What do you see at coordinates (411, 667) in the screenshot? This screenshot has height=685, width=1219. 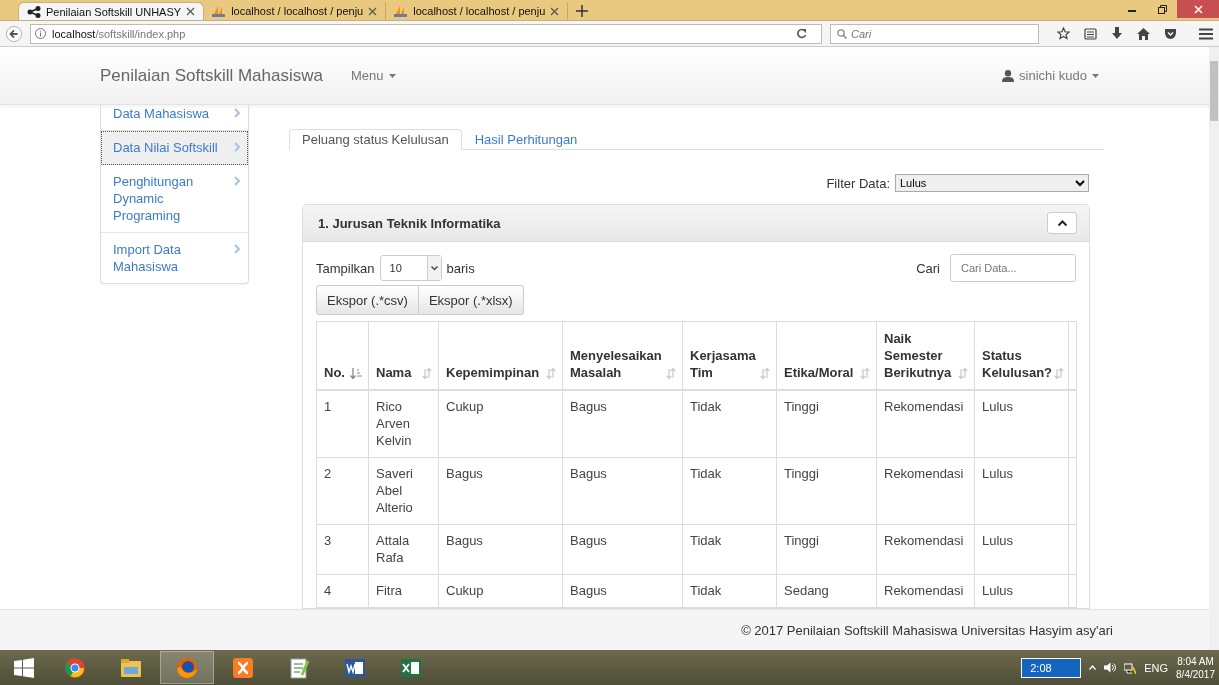 I see `spreadsheet-icon` at bounding box center [411, 667].